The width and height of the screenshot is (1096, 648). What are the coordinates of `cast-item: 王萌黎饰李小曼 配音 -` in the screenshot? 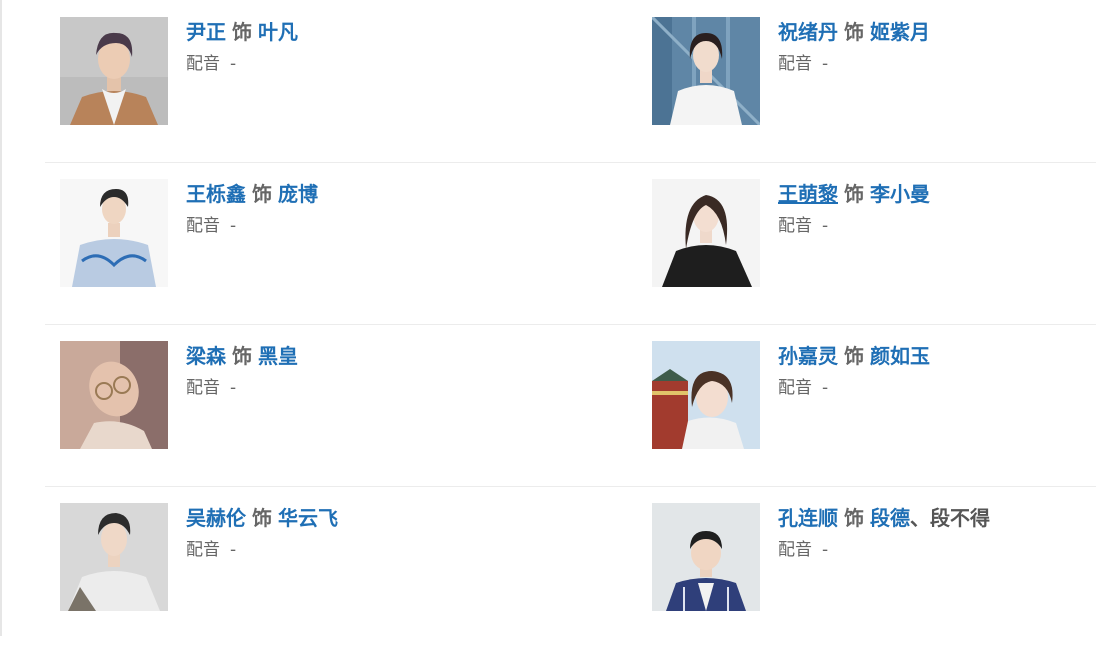 It's located at (874, 233).